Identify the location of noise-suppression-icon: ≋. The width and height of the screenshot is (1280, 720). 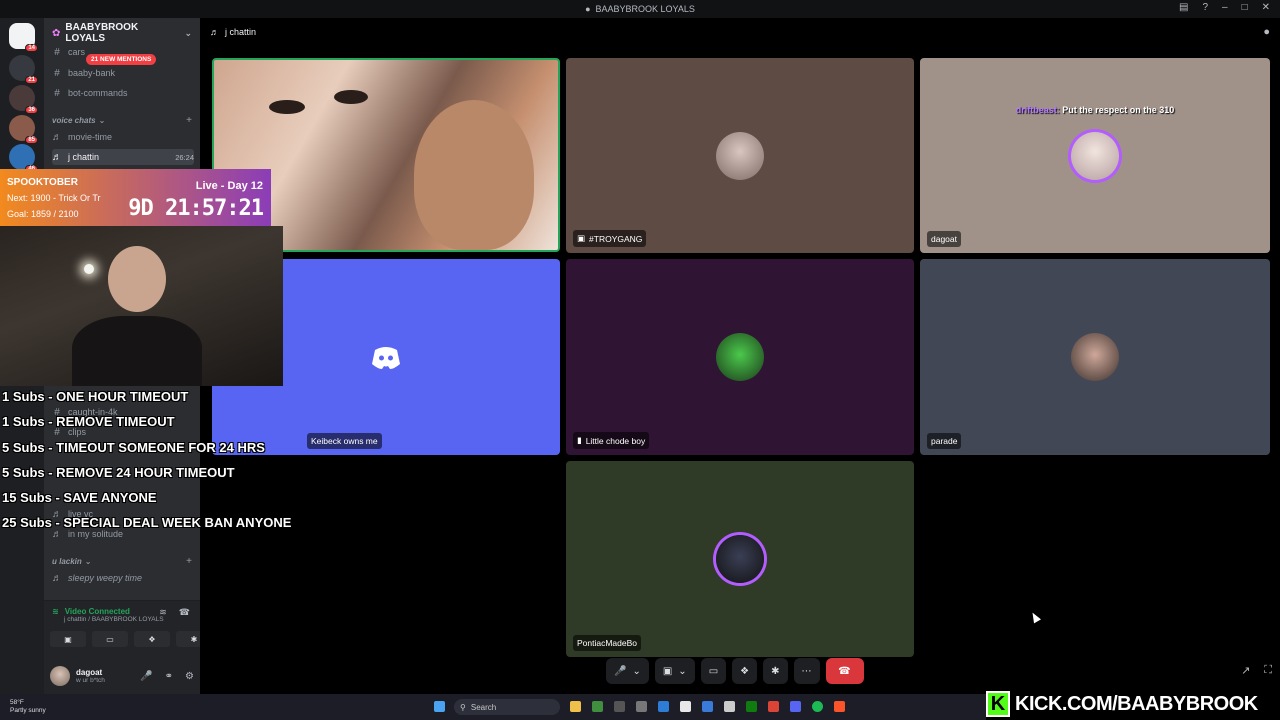
(163, 612).